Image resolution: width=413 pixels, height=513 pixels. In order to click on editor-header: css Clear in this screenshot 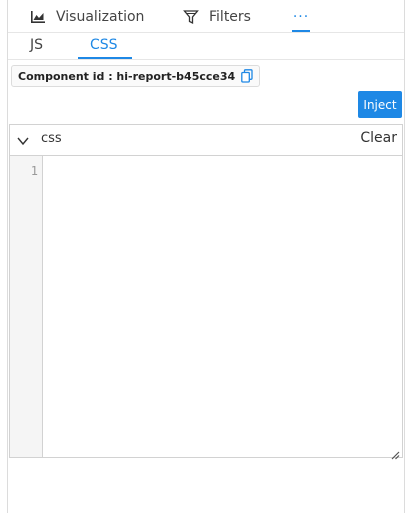, I will do `click(206, 140)`.